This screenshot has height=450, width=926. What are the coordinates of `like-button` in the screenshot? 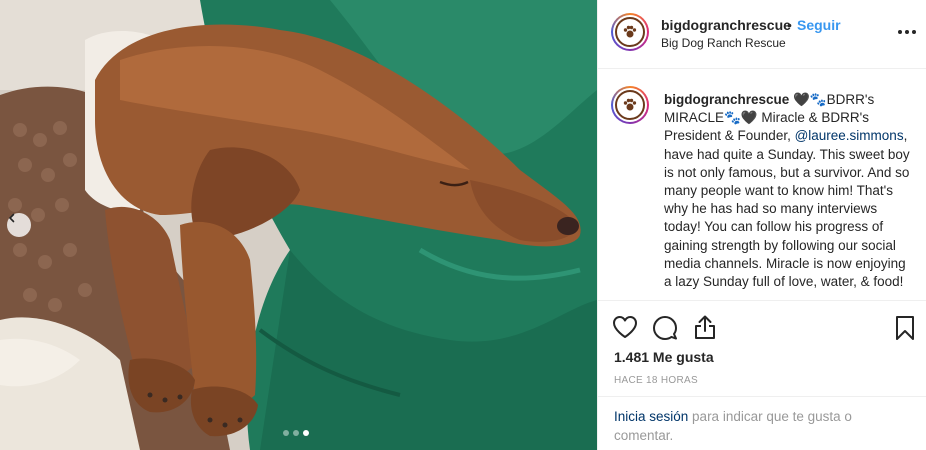 It's located at (625, 329).